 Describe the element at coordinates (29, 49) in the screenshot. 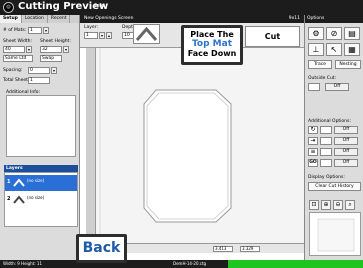

I see `sheet-width-stepper: ▾` at that location.